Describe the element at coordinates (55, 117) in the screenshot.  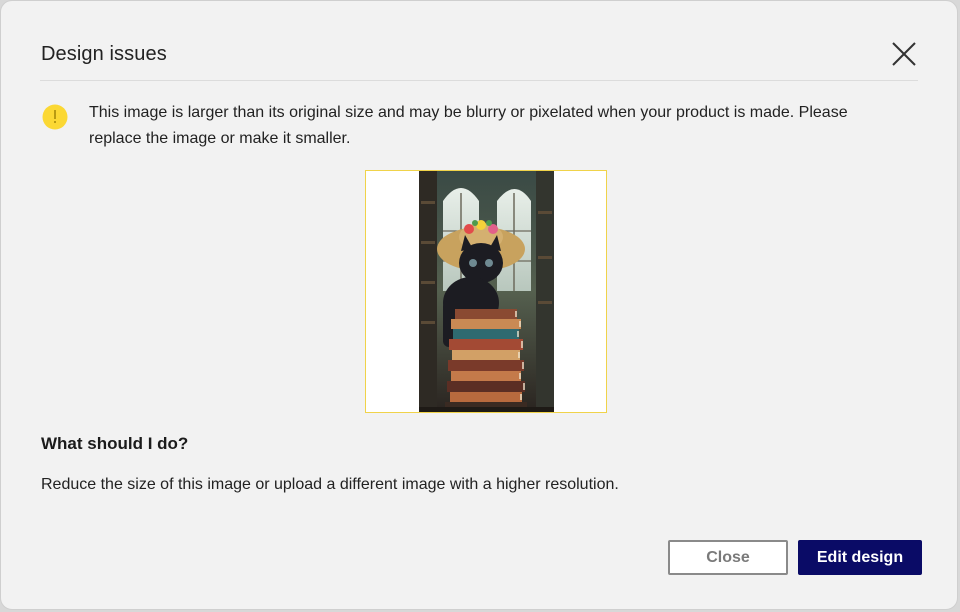
I see `warning-icon` at that location.